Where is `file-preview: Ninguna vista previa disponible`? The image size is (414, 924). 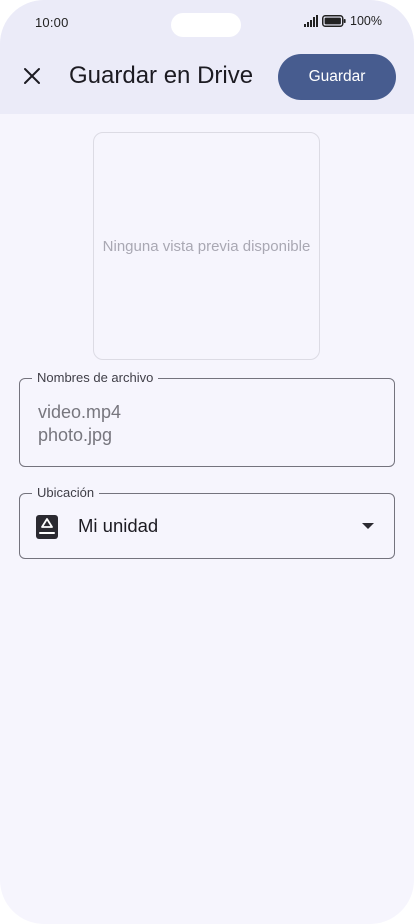 file-preview: Ninguna vista previa disponible is located at coordinates (206, 246).